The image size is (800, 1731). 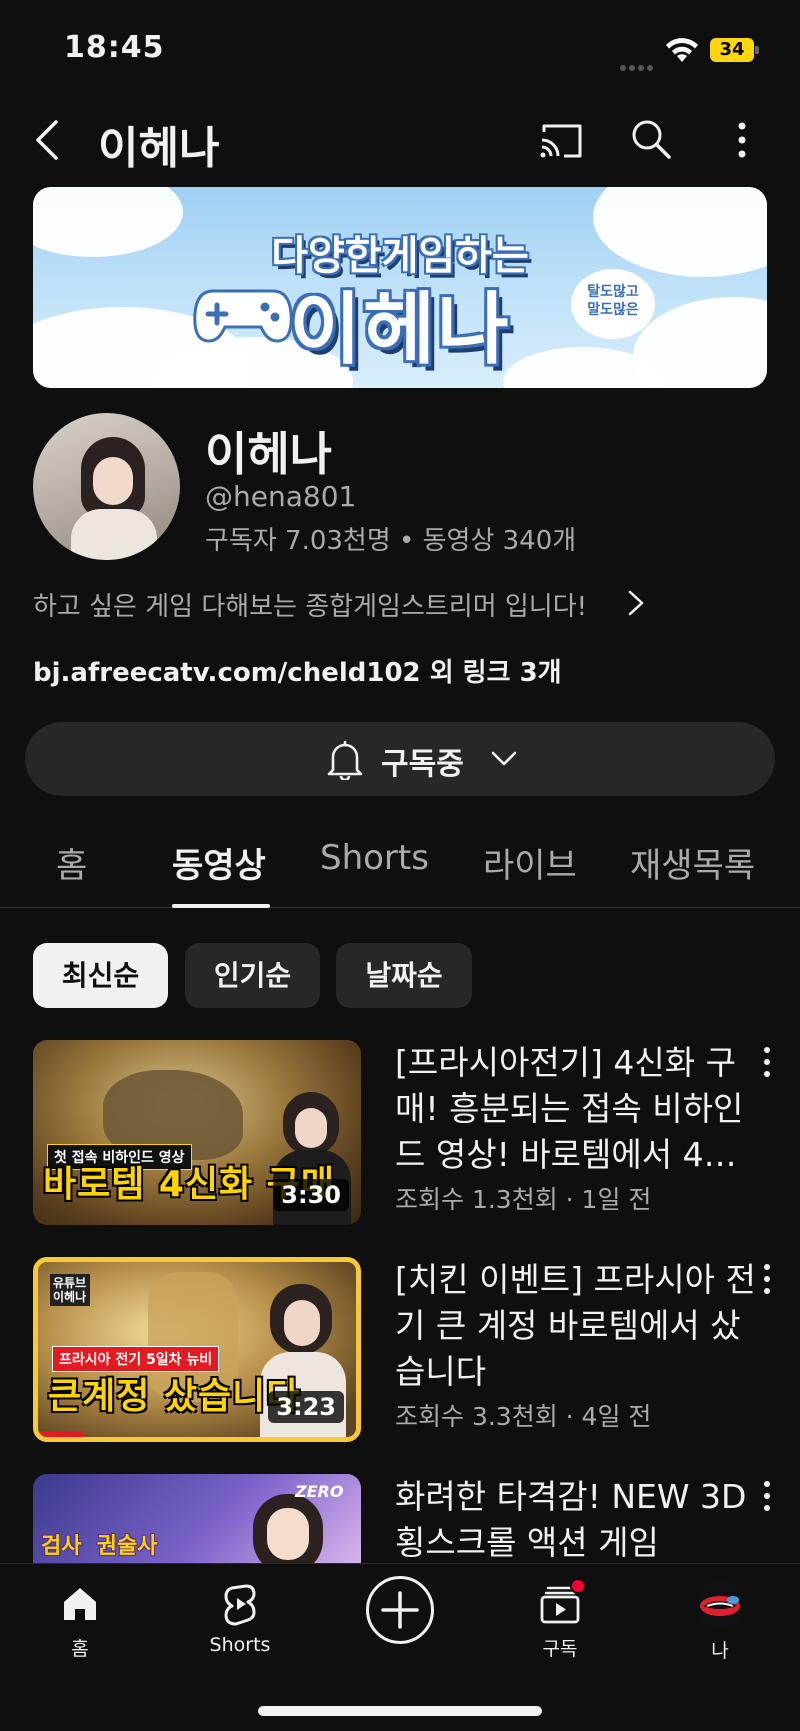 I want to click on channel-links: bj.afreecatv.com/cheld102 외 링크 3개, so click(x=297, y=670).